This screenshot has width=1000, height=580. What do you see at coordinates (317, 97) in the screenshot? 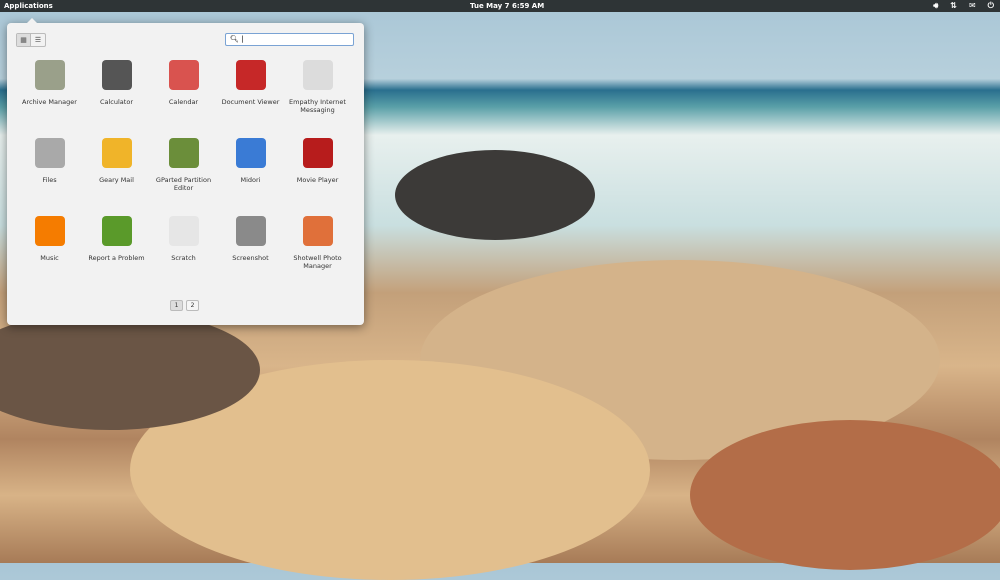
I see `app-empathy-internet-messaging: Empathy Internet Messaging` at bounding box center [317, 97].